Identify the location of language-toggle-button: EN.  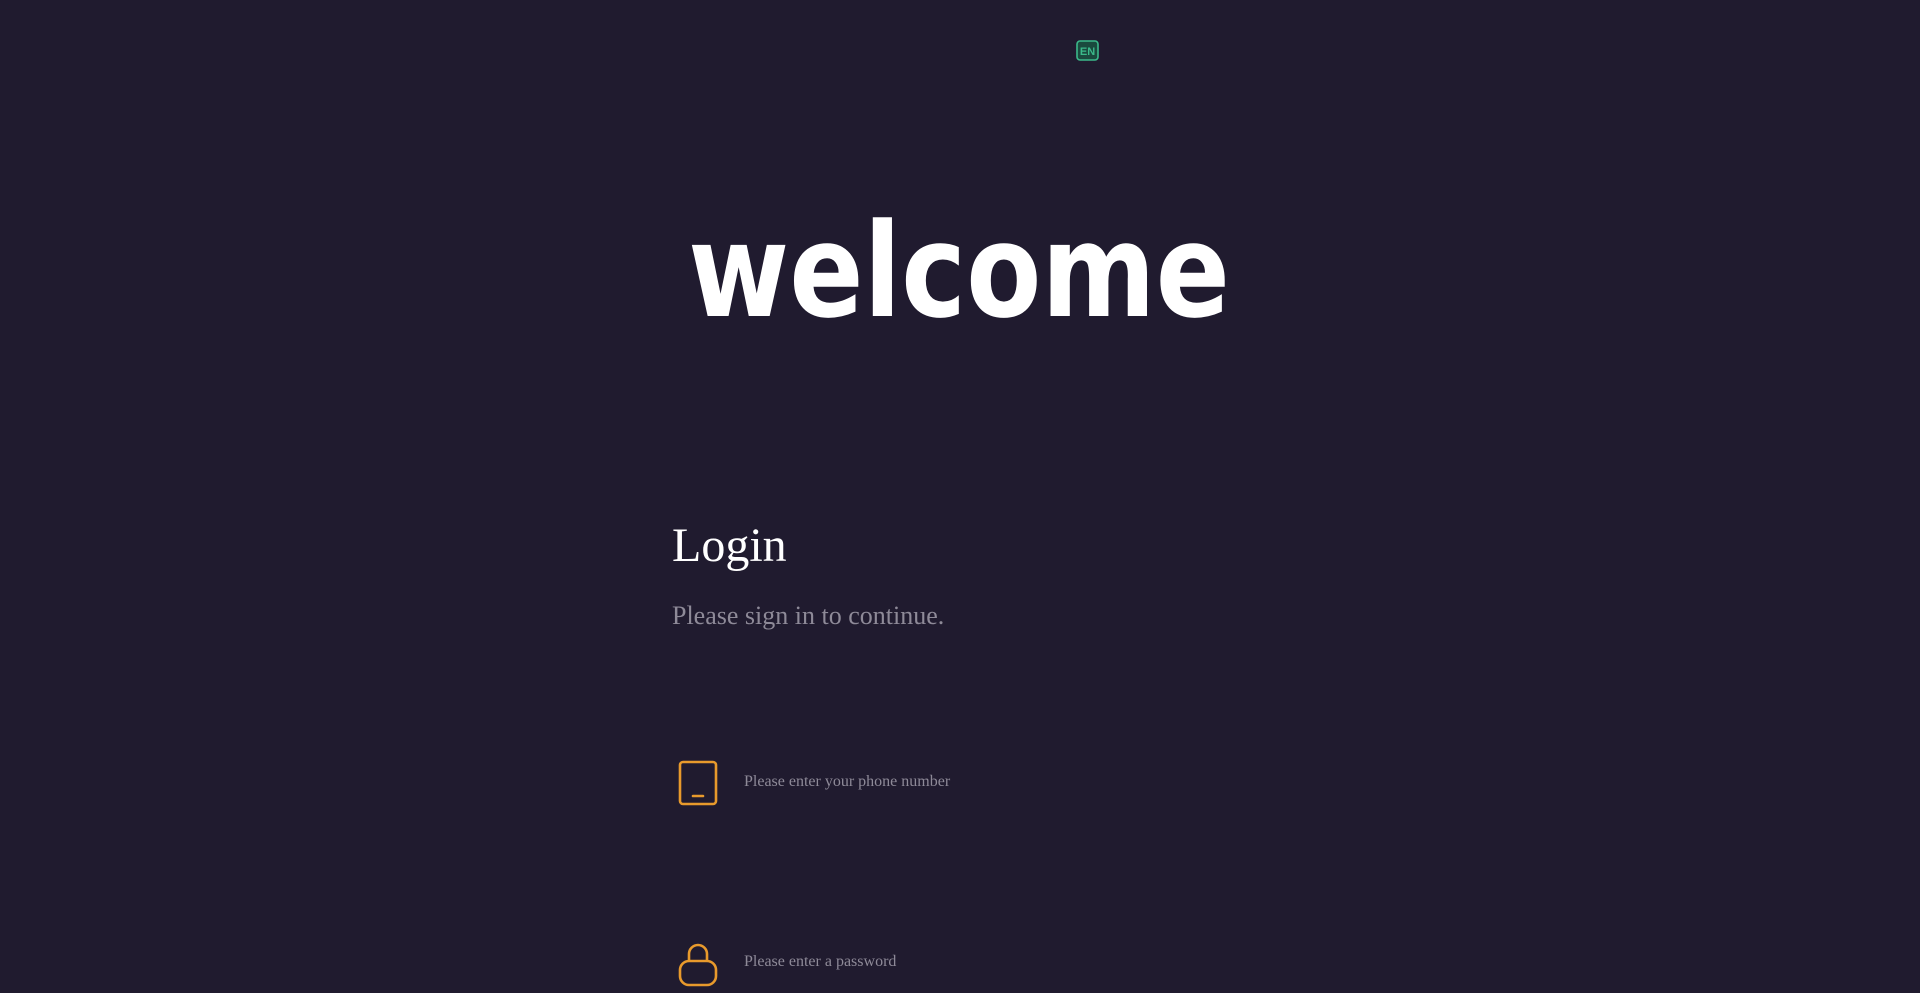
(1088, 51).